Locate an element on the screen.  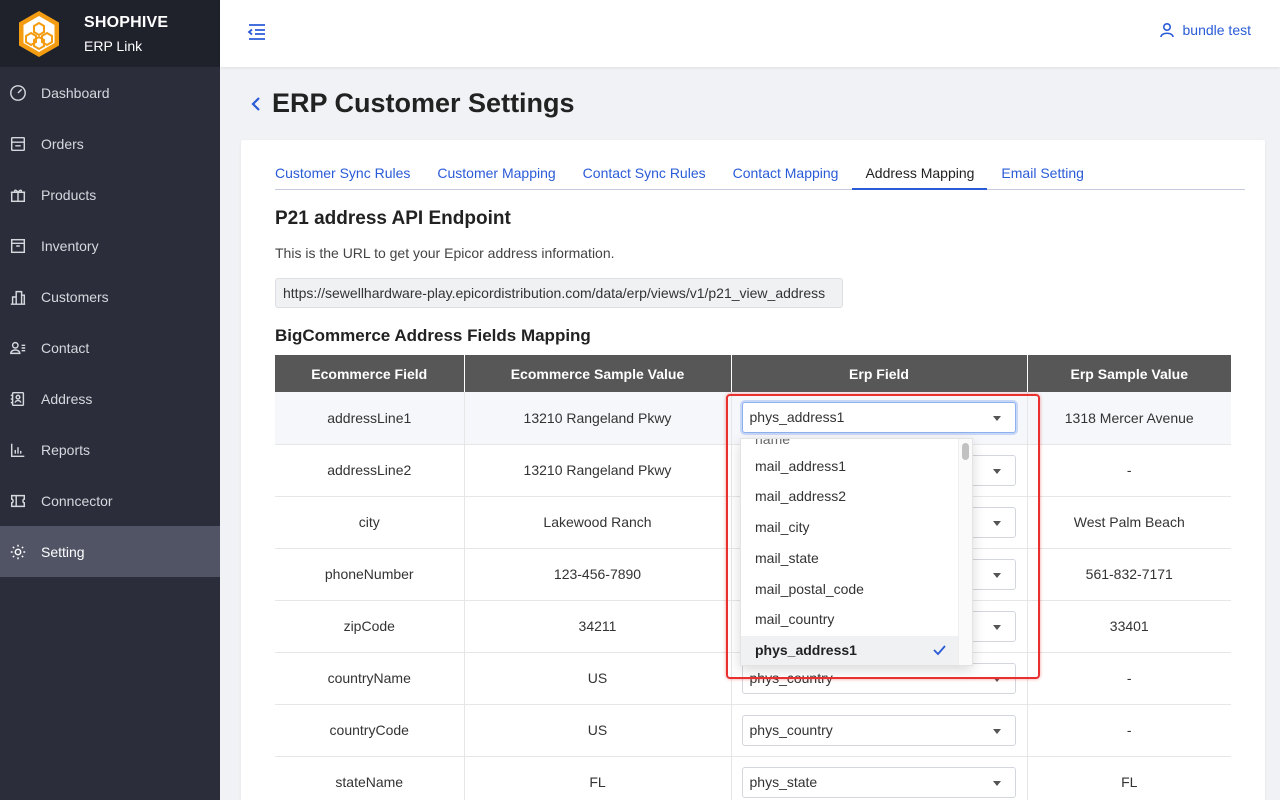
brand-subtitle: ERP Link is located at coordinates (113, 45).